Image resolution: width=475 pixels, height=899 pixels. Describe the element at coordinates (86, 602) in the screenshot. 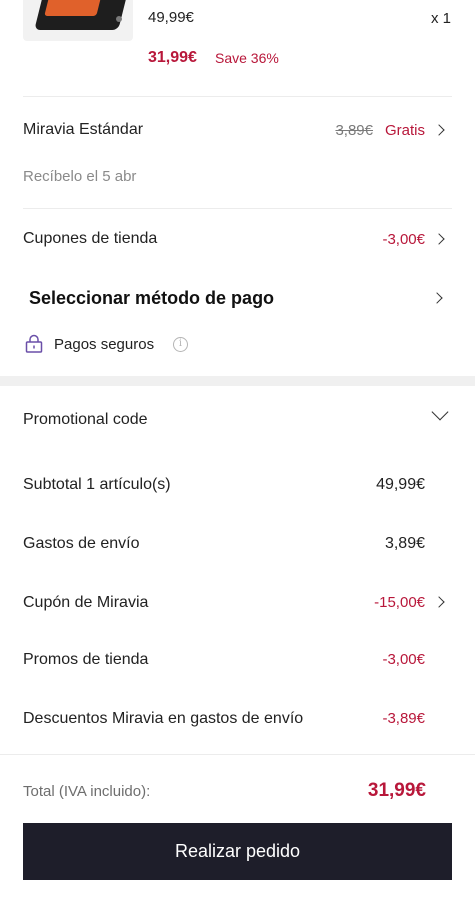

I see `miravia-coupon-label: Cupón de Miravia` at that location.